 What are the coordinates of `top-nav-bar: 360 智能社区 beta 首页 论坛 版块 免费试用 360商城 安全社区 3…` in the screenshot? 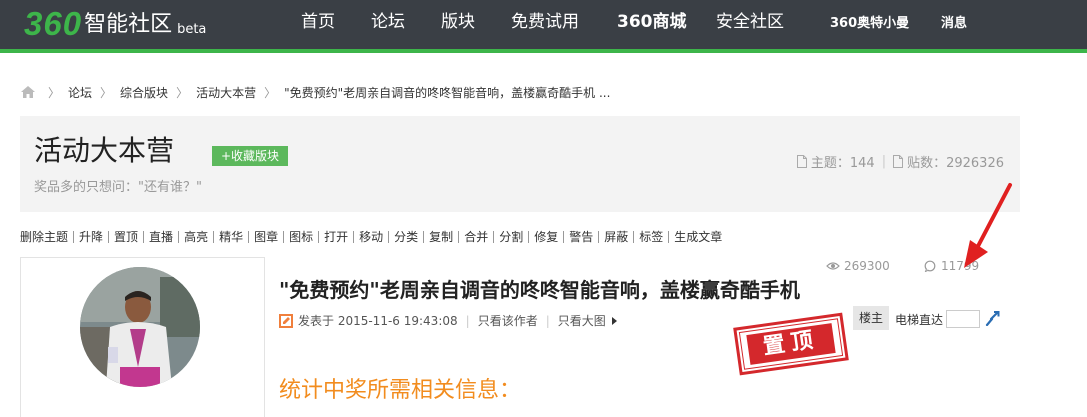 It's located at (543, 24).